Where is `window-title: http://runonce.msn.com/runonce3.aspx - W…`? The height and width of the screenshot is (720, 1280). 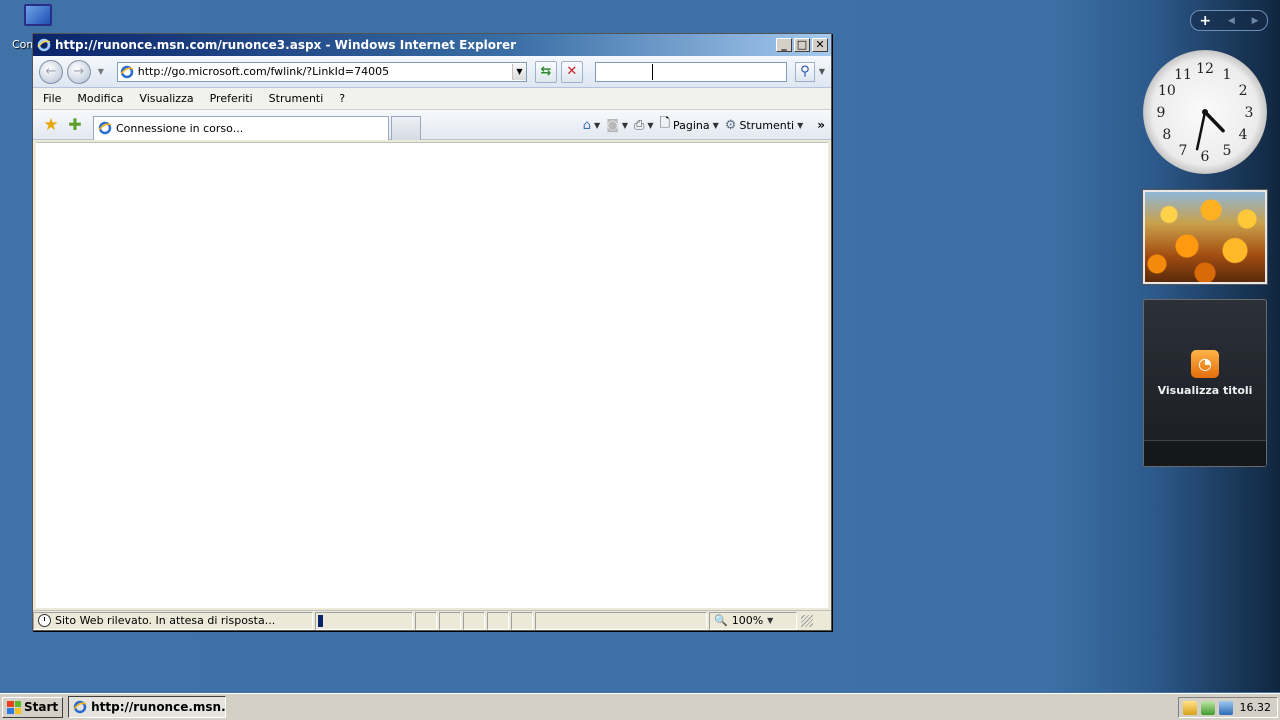
window-title: http://runonce.msn.com/runonce3.aspx - W… is located at coordinates (286, 45).